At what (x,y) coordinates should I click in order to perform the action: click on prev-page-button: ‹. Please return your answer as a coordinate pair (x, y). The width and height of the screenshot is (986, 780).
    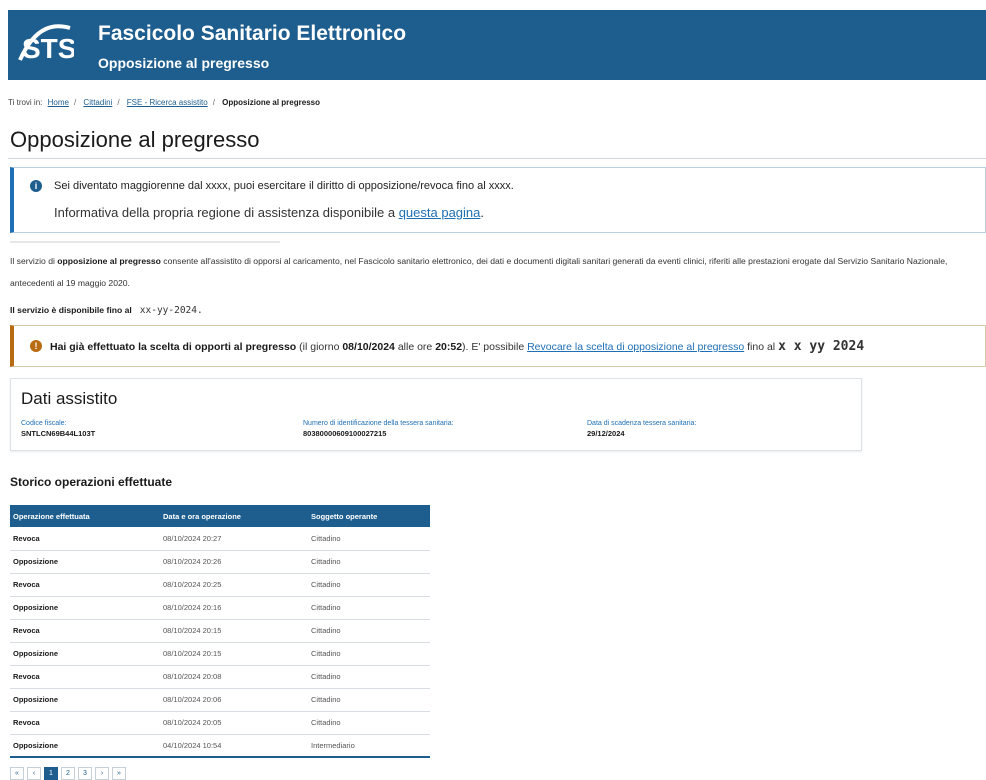
    Looking at the image, I should click on (34, 773).